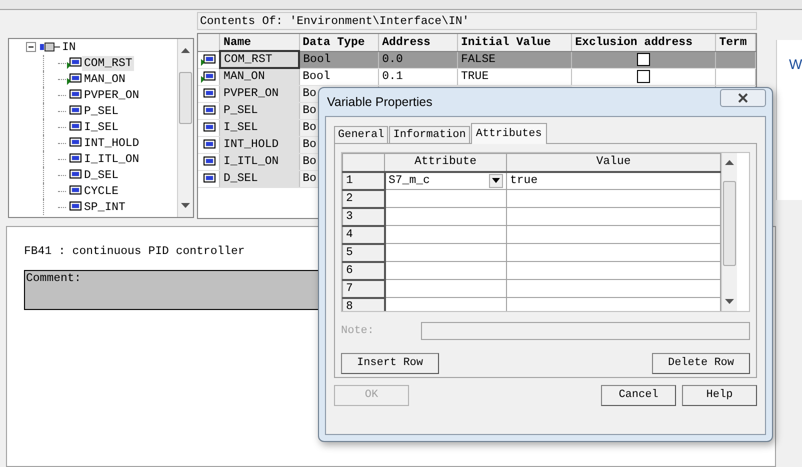 This screenshot has width=802, height=467. I want to click on tree-scrollbar, so click(185, 128).